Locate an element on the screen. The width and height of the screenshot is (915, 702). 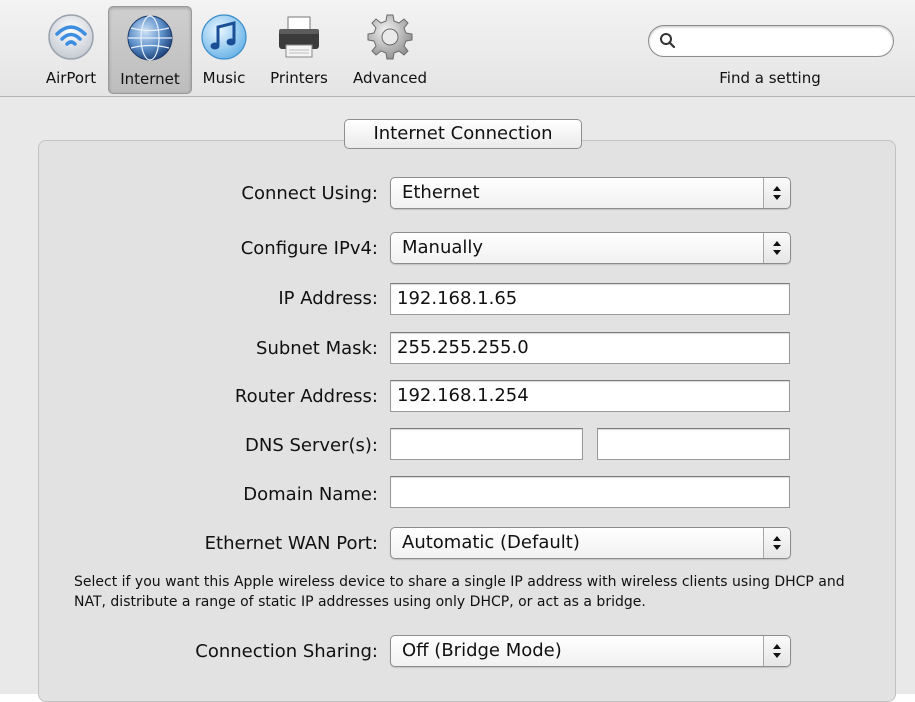
toolbar-item-airport: AirPort is located at coordinates (71, 49).